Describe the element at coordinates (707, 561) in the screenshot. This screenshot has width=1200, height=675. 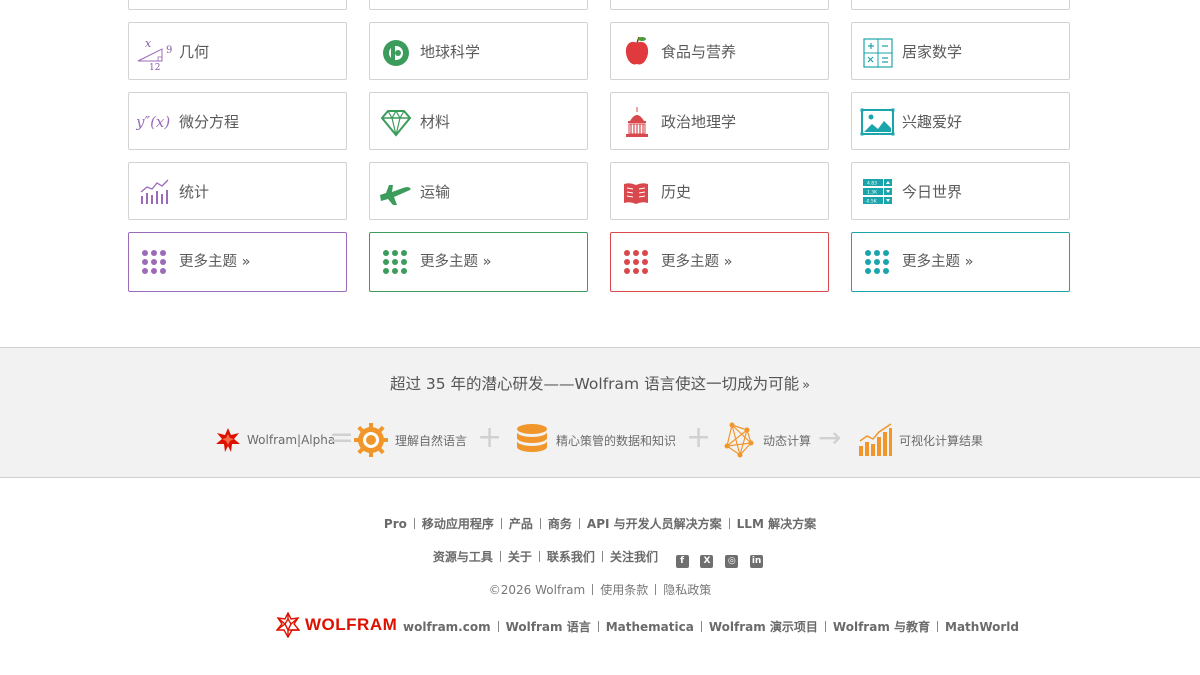
I see `x-twitter-icon: X` at that location.